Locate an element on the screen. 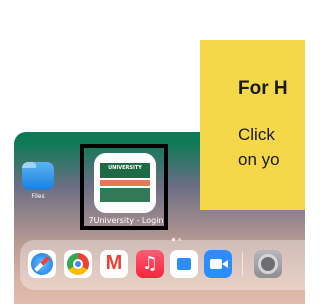  chrome-icon is located at coordinates (78, 264).